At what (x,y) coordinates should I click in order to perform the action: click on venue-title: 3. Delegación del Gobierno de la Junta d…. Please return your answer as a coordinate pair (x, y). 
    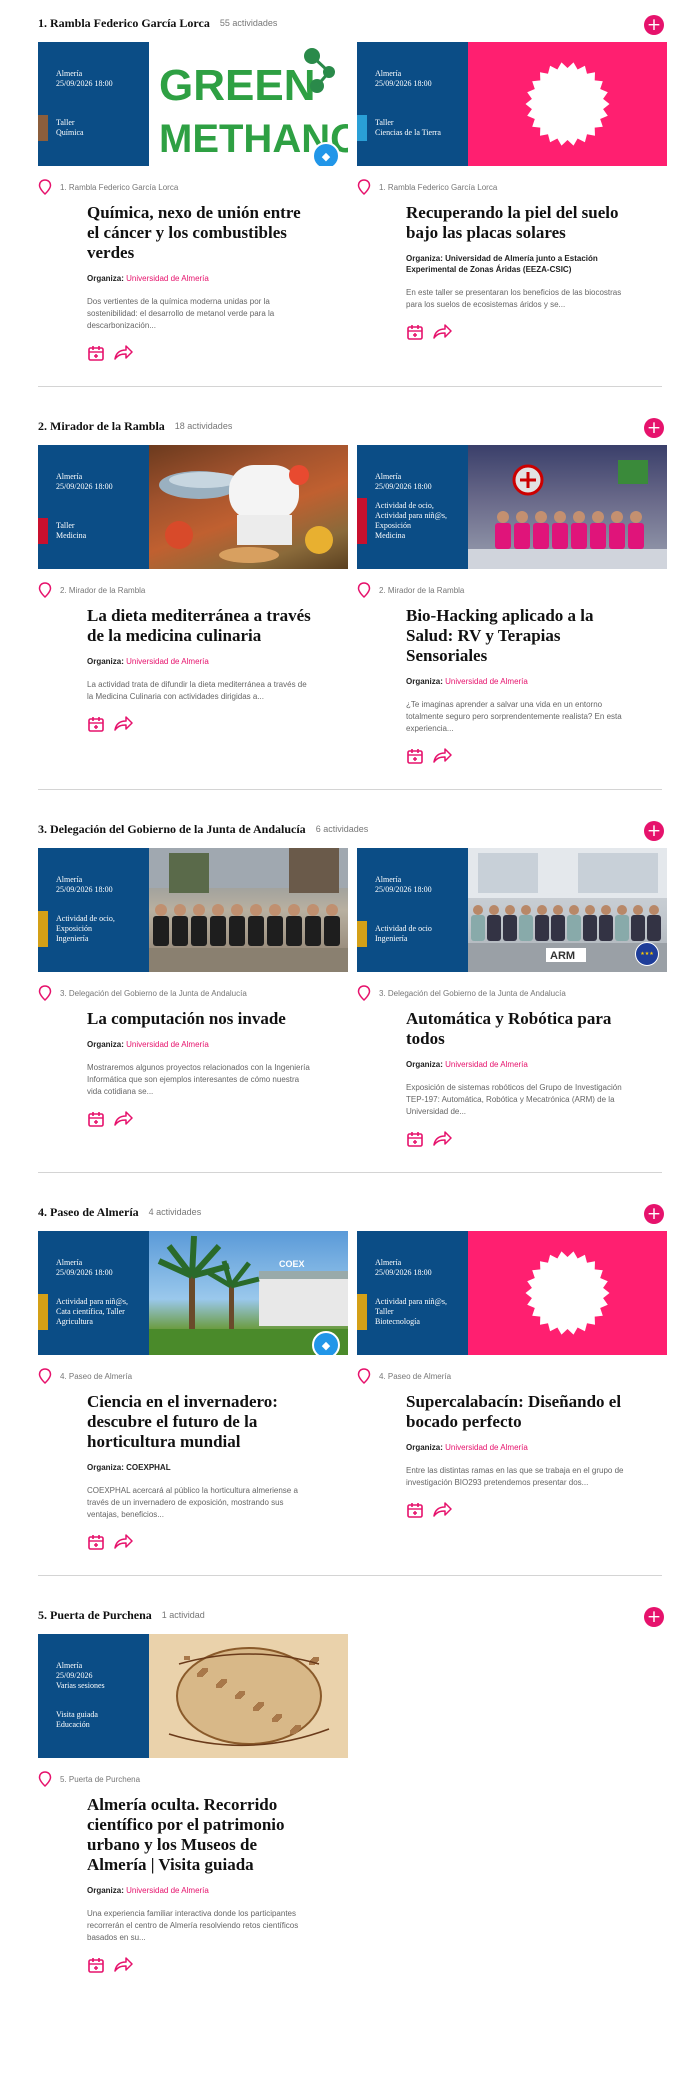
    Looking at the image, I should click on (172, 829).